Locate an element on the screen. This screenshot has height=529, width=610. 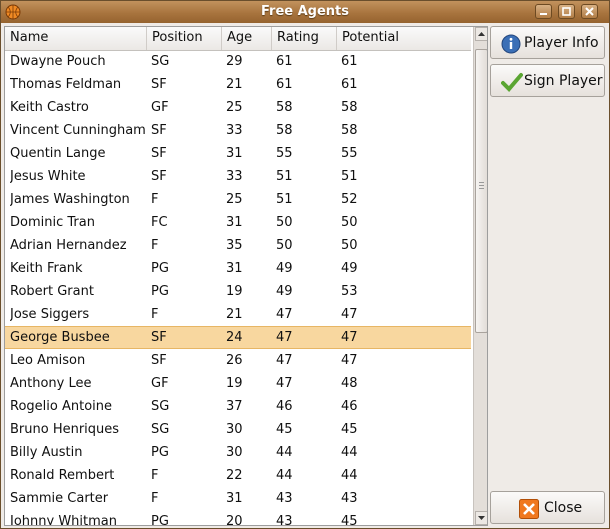
cell-age: 29 is located at coordinates (234, 61).